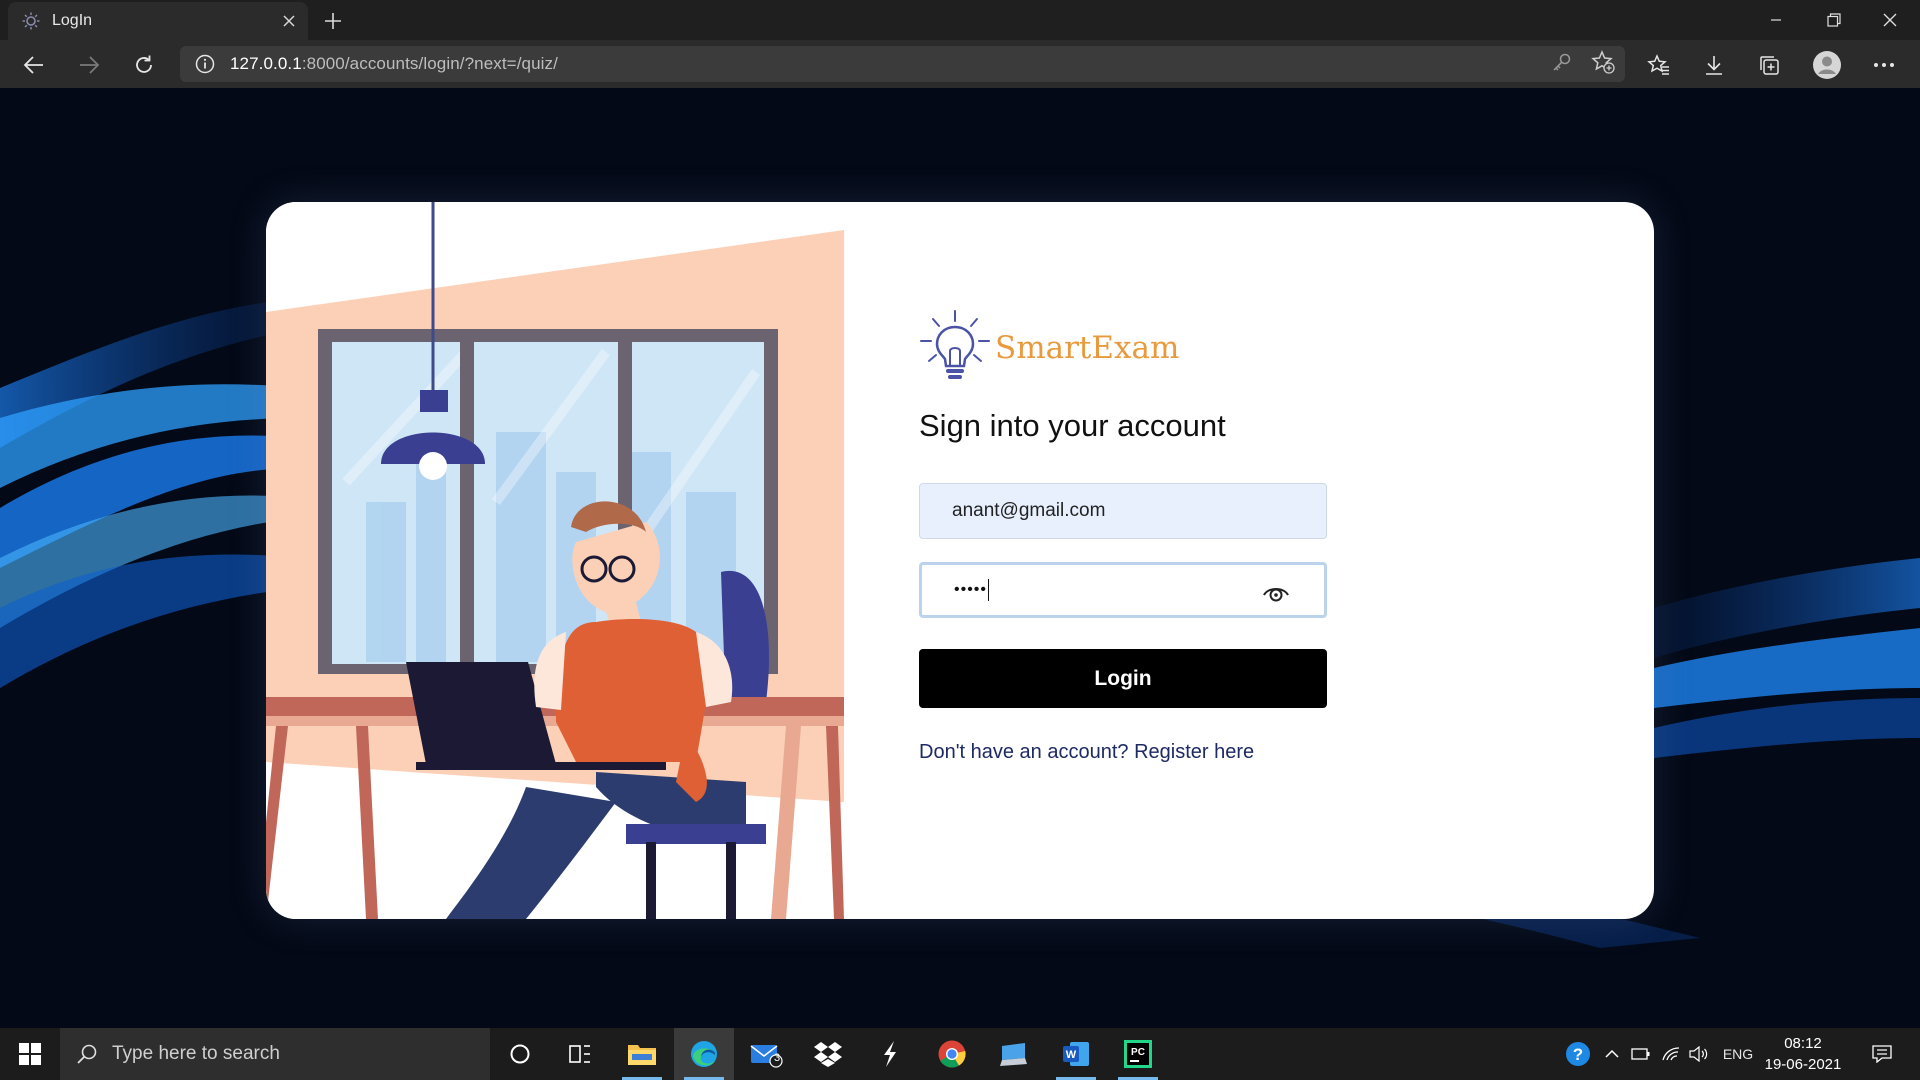 The width and height of the screenshot is (1920, 1080). I want to click on browser-tab: LogIn, so click(158, 21).